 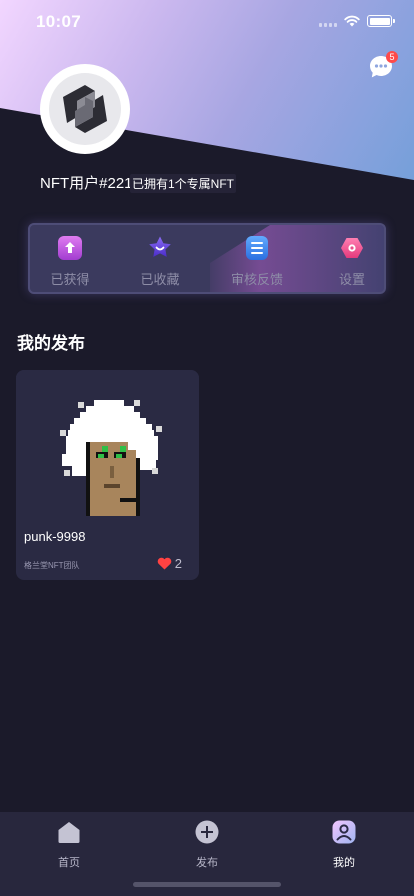 I want to click on nft-card: punk-9998 格兰堂NFT团队 2, so click(x=107, y=475).